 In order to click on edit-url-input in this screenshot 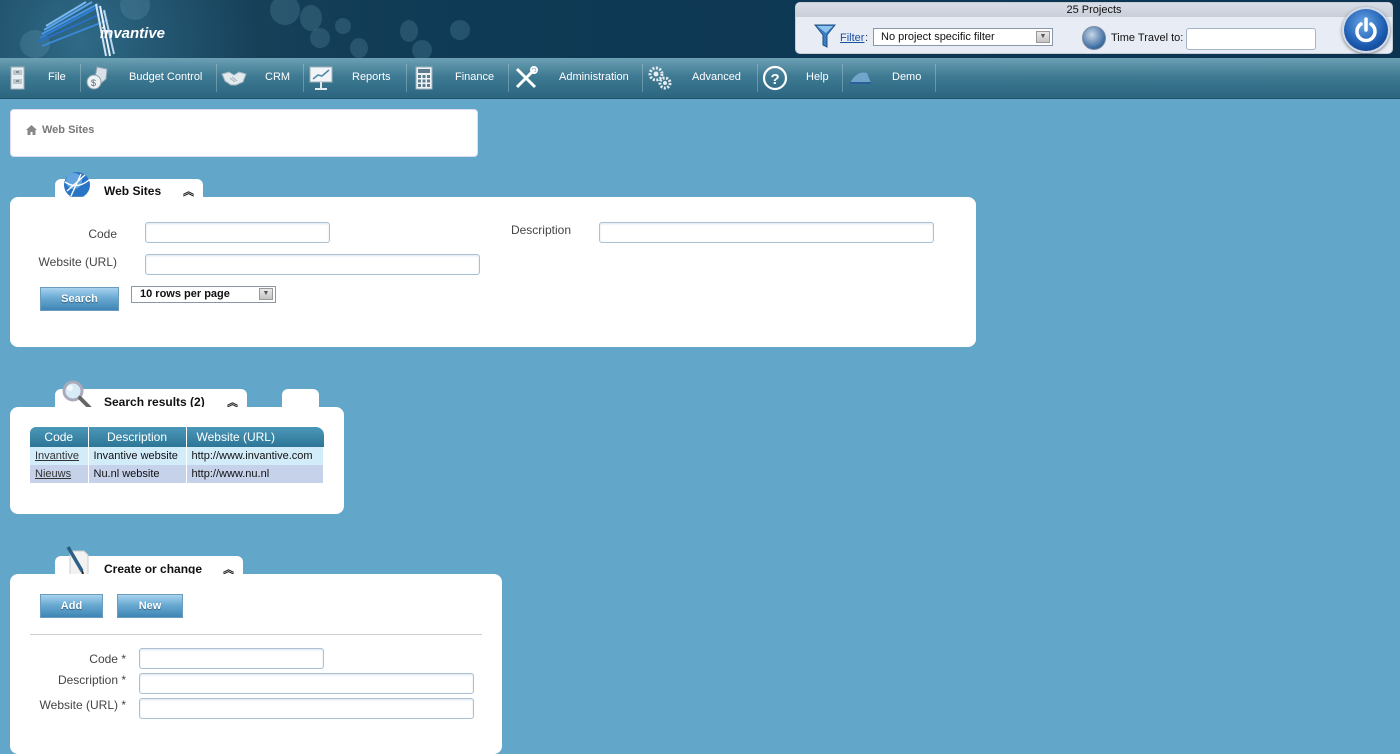, I will do `click(306, 708)`.